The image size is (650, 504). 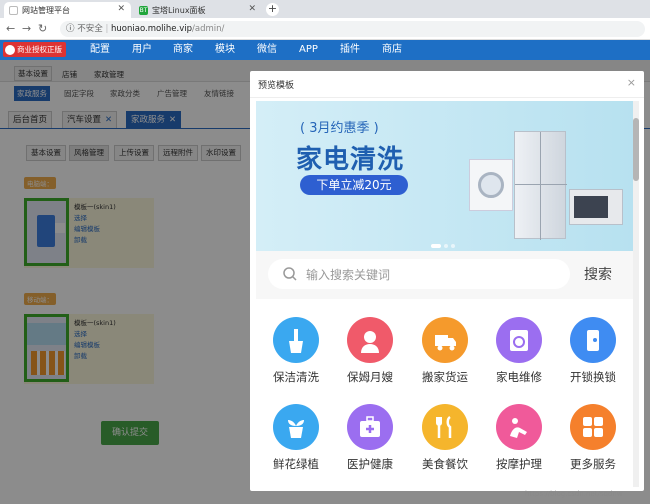 What do you see at coordinates (225, 50) in the screenshot?
I see `nav-item-modules: 模块` at bounding box center [225, 50].